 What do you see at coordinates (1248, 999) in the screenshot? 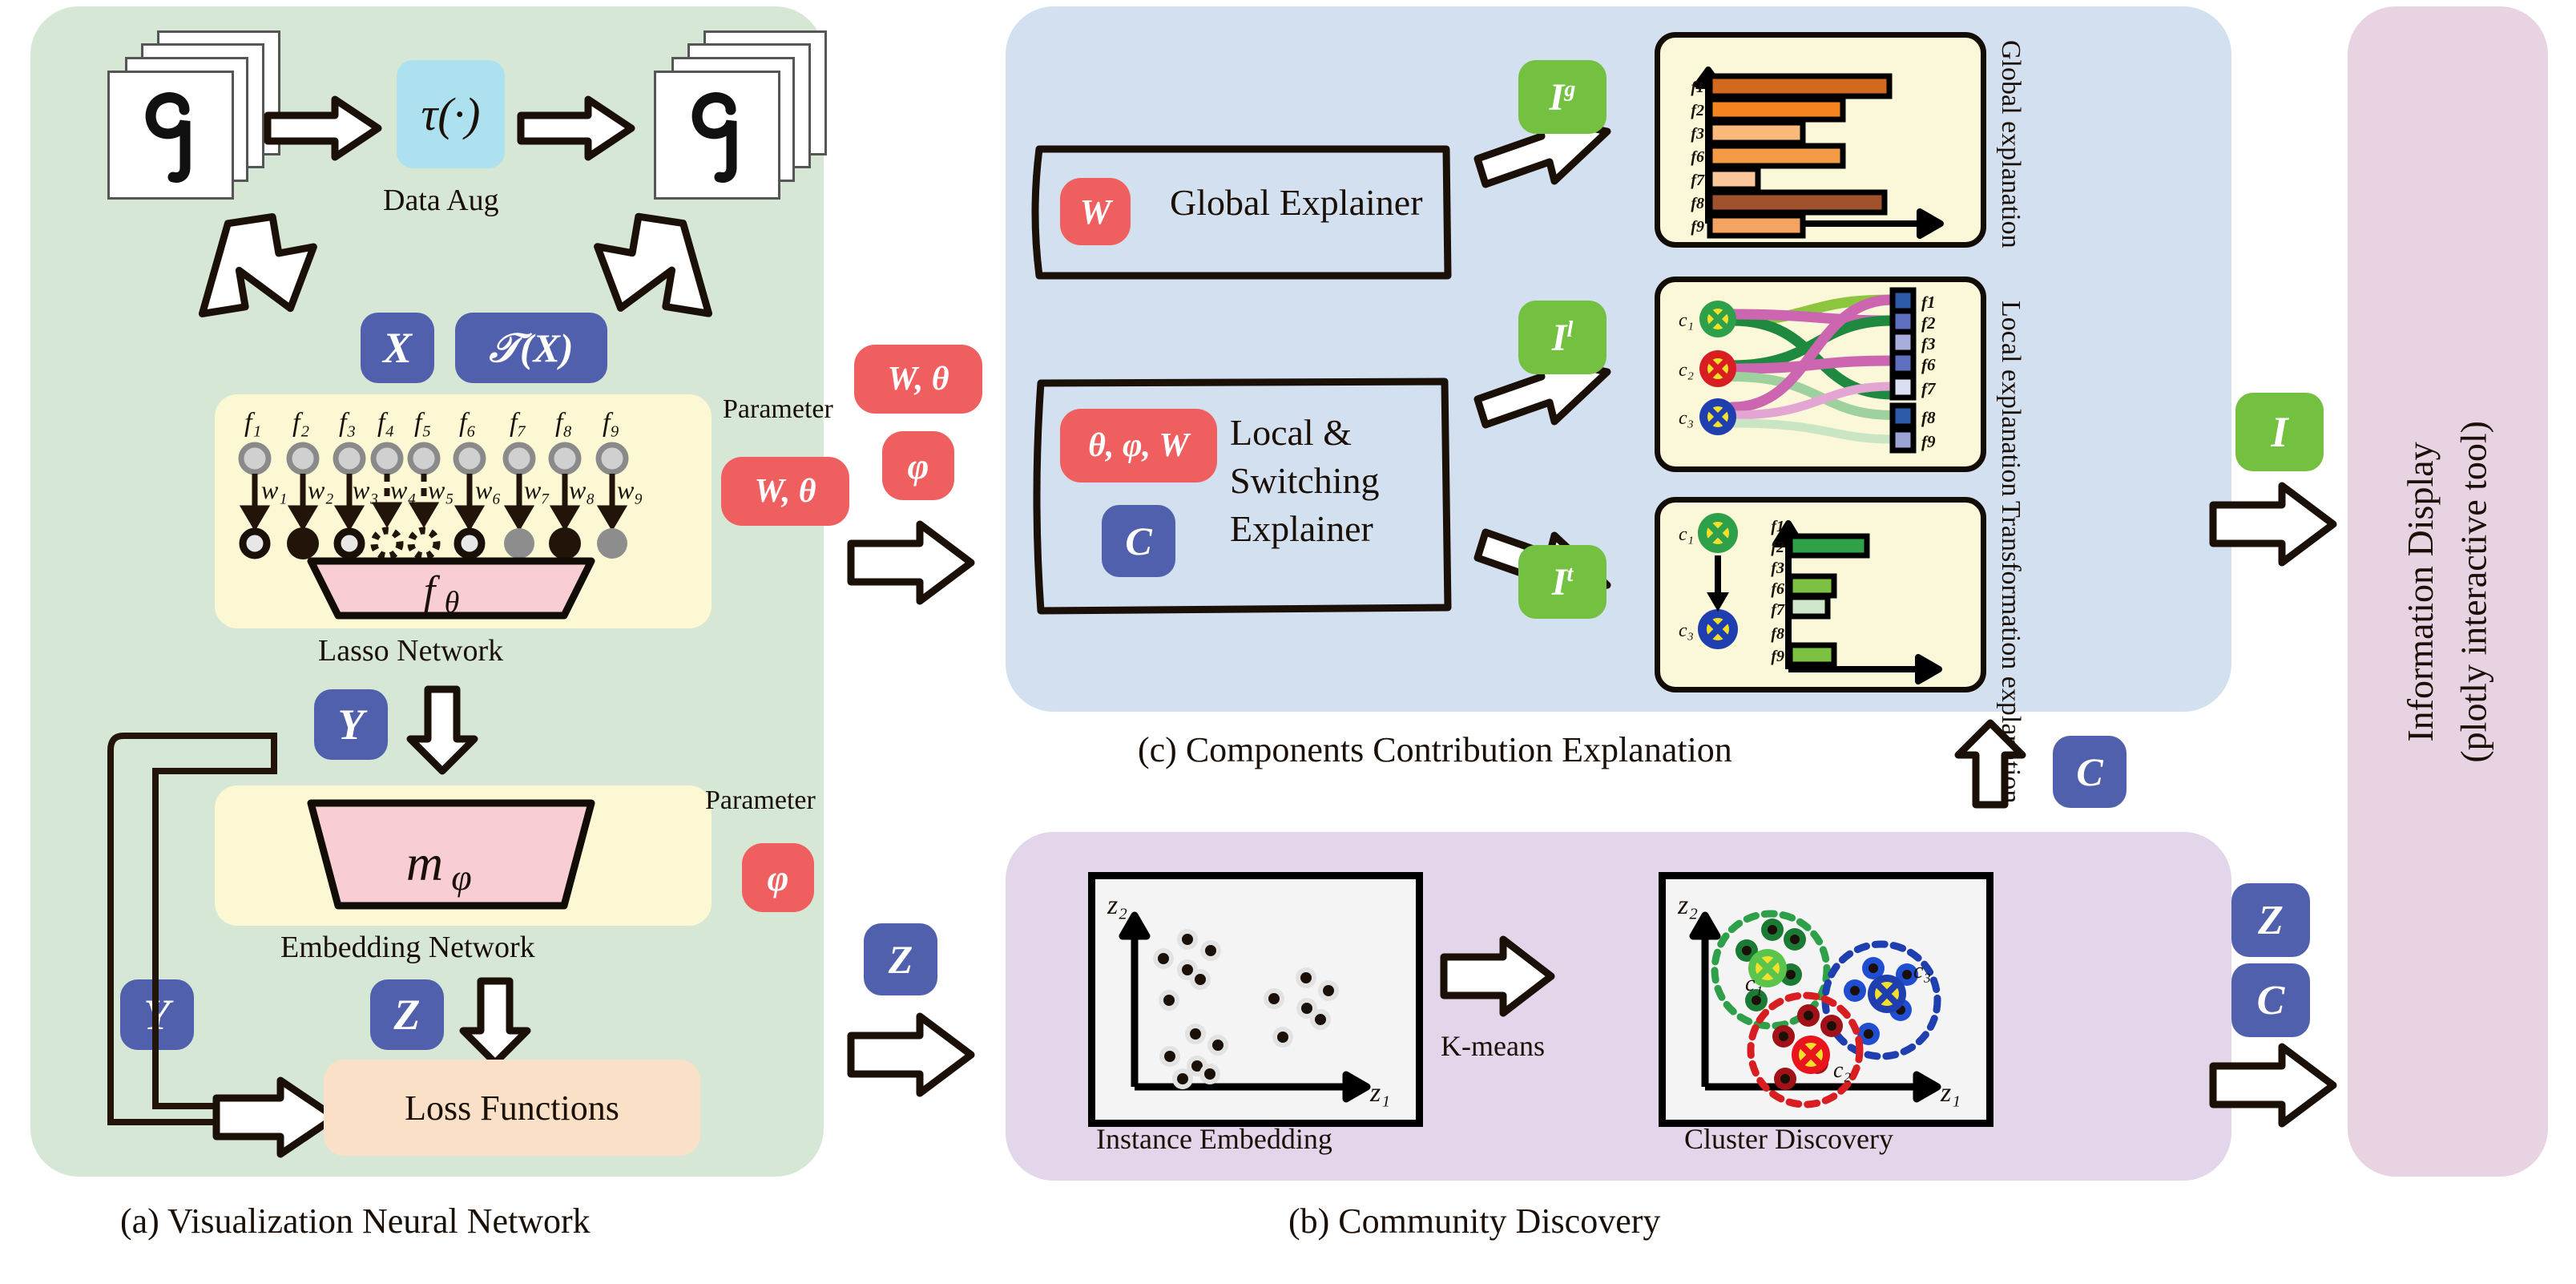
I see `instance-embedding-axes: z₂ z₁` at bounding box center [1248, 999].